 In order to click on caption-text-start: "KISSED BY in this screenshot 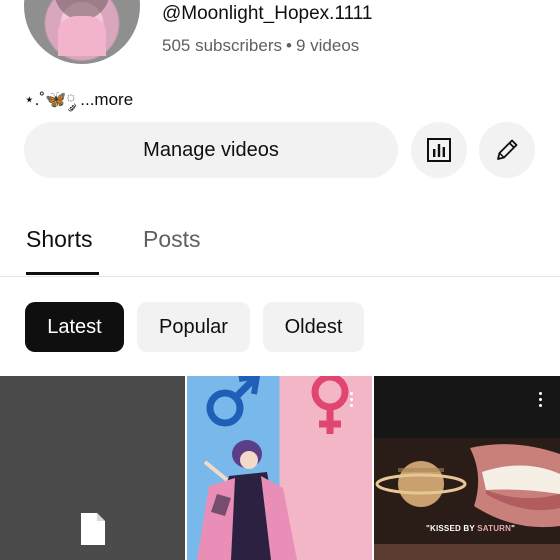, I will do `click(452, 528)`.